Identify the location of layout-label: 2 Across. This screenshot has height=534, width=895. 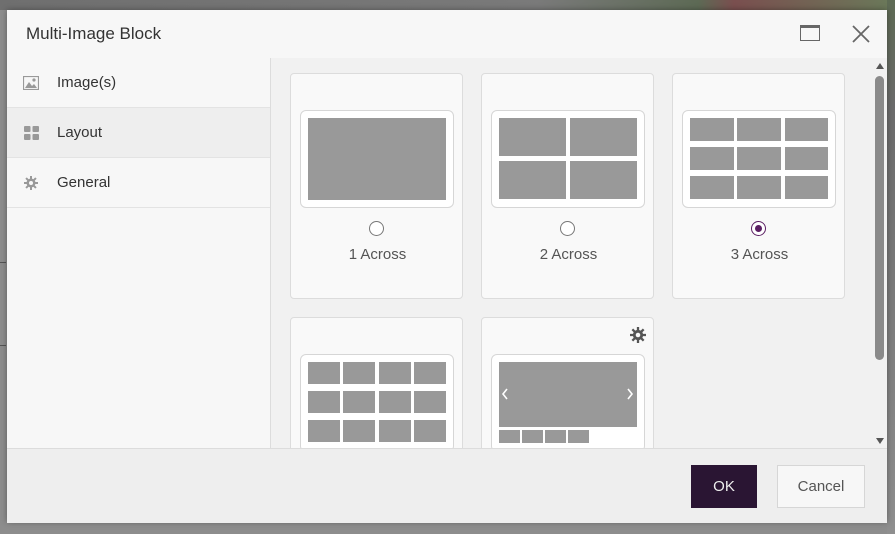
(568, 254).